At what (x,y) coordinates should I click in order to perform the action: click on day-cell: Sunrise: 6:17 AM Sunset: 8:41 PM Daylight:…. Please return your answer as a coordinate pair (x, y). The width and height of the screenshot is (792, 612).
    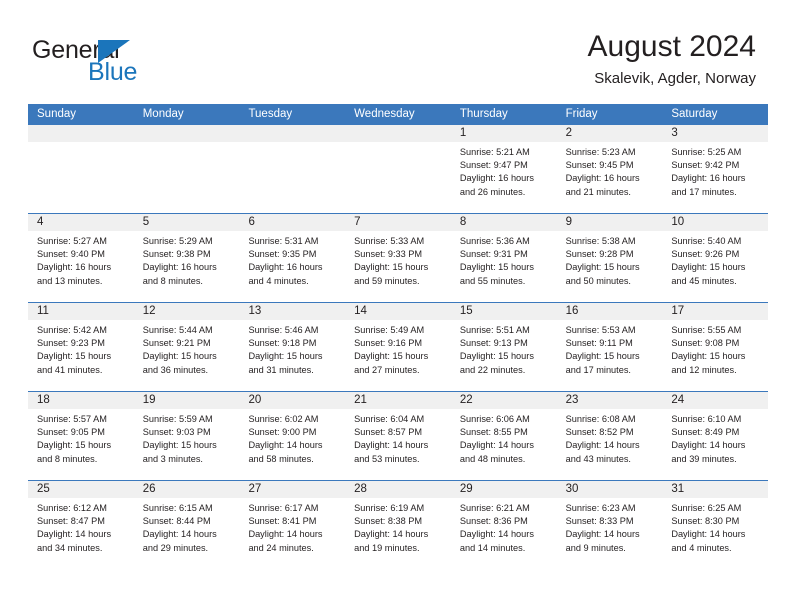
    Looking at the image, I should click on (292, 533).